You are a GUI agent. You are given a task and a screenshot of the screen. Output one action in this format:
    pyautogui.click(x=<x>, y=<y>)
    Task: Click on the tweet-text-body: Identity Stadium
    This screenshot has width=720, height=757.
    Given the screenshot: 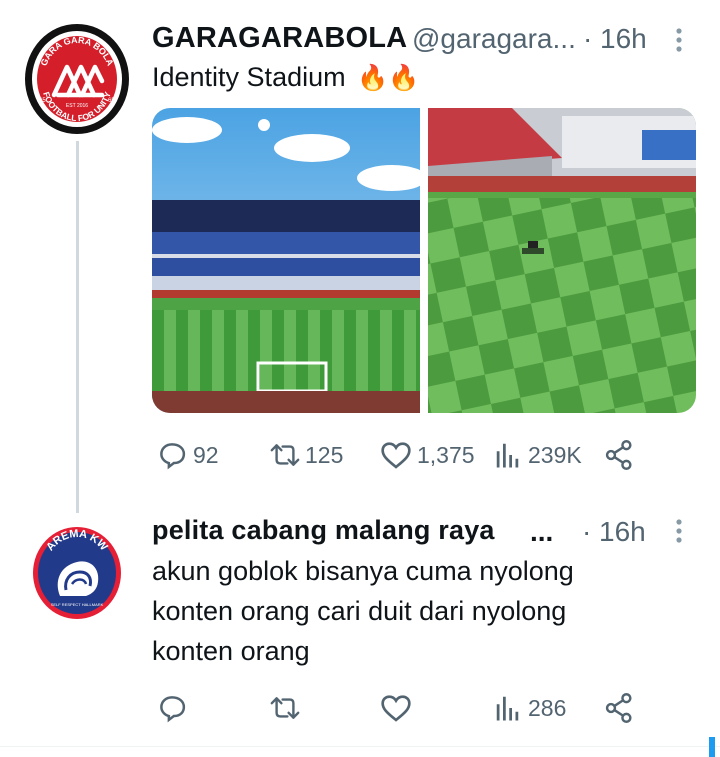 What is the action you would take?
    pyautogui.click(x=249, y=77)
    